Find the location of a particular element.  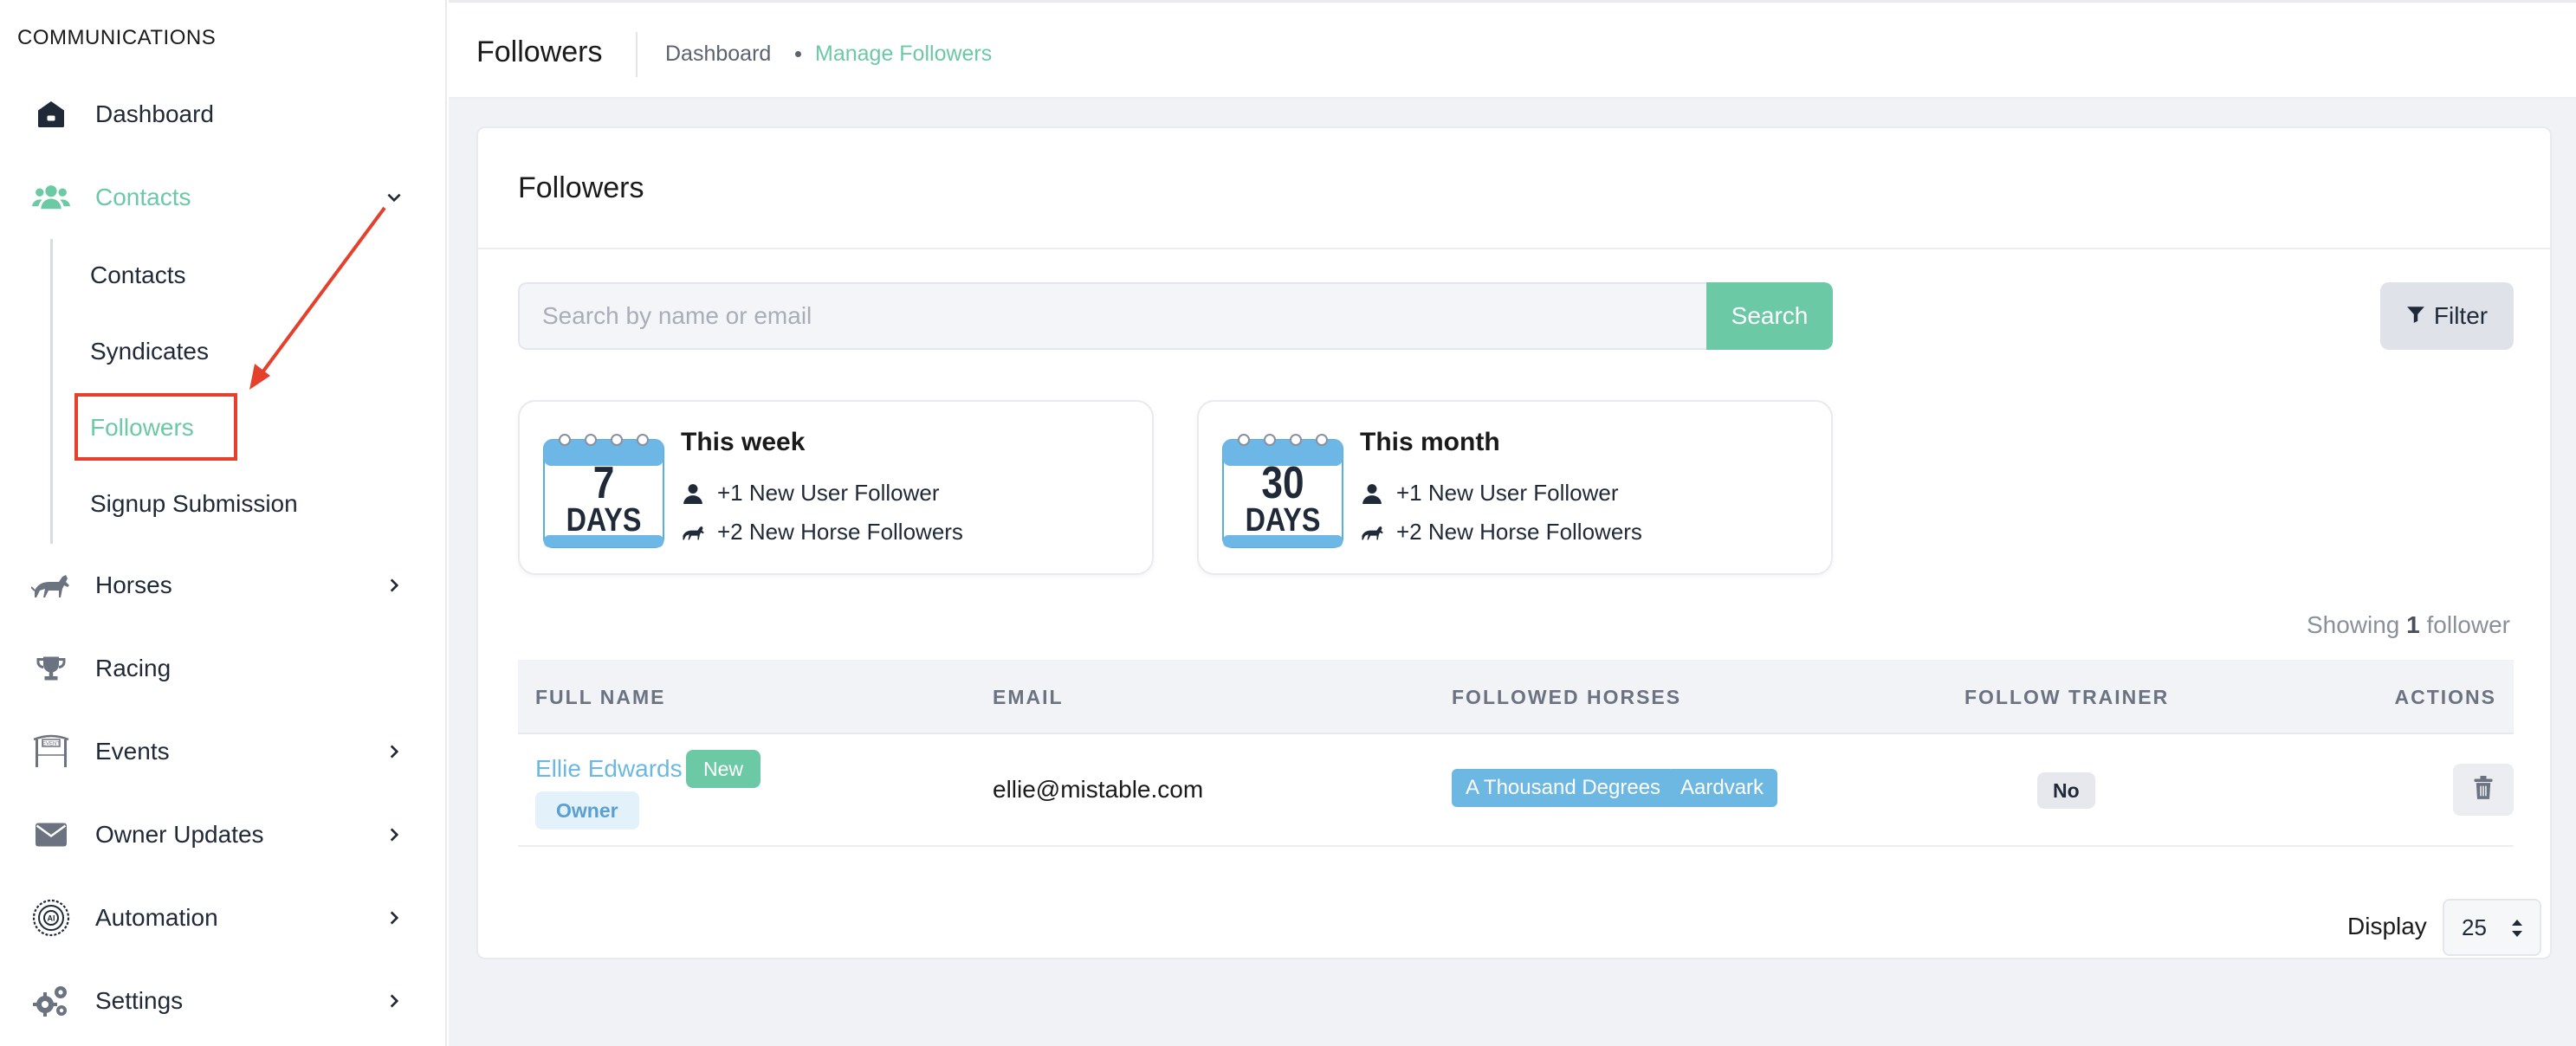

home-icon is located at coordinates (51, 114).